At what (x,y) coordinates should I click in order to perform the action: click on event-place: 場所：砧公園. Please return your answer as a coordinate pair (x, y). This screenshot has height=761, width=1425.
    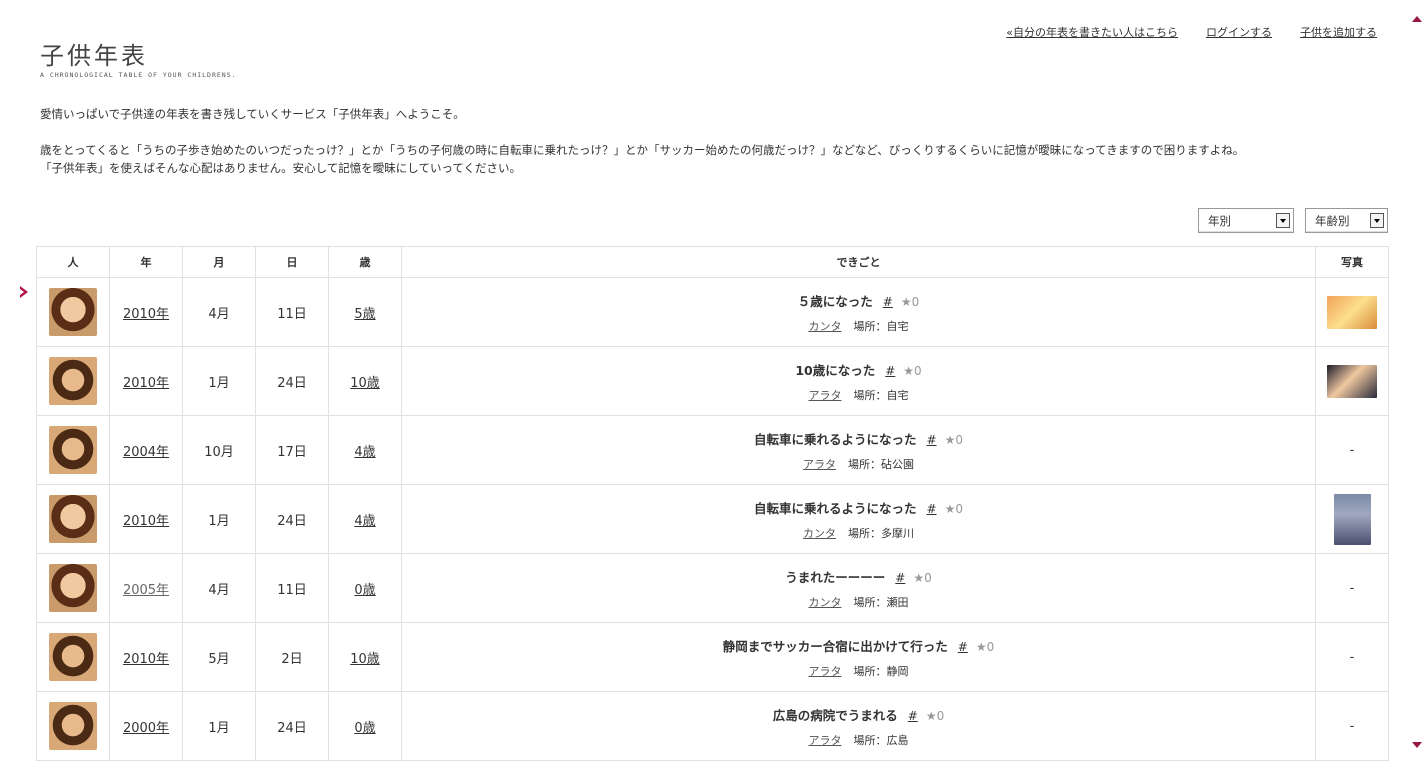
    Looking at the image, I should click on (881, 464).